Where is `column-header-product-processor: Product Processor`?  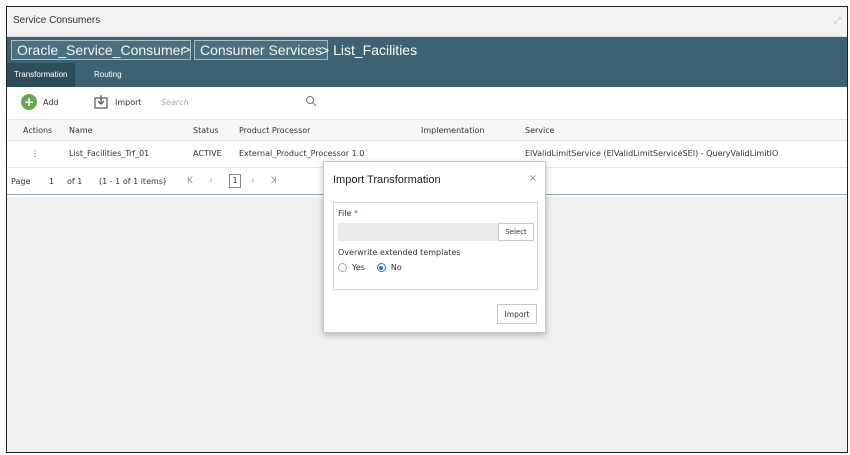 column-header-product-processor: Product Processor is located at coordinates (274, 130).